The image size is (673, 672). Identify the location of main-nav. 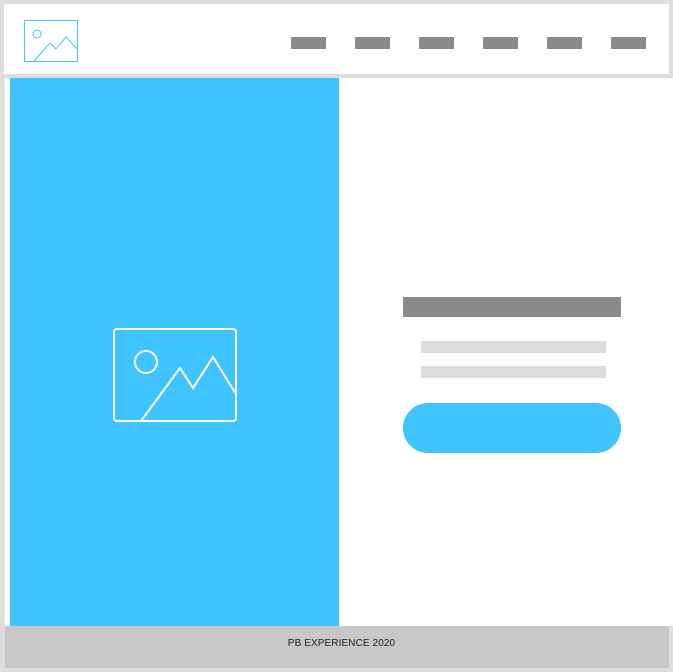
(468, 43).